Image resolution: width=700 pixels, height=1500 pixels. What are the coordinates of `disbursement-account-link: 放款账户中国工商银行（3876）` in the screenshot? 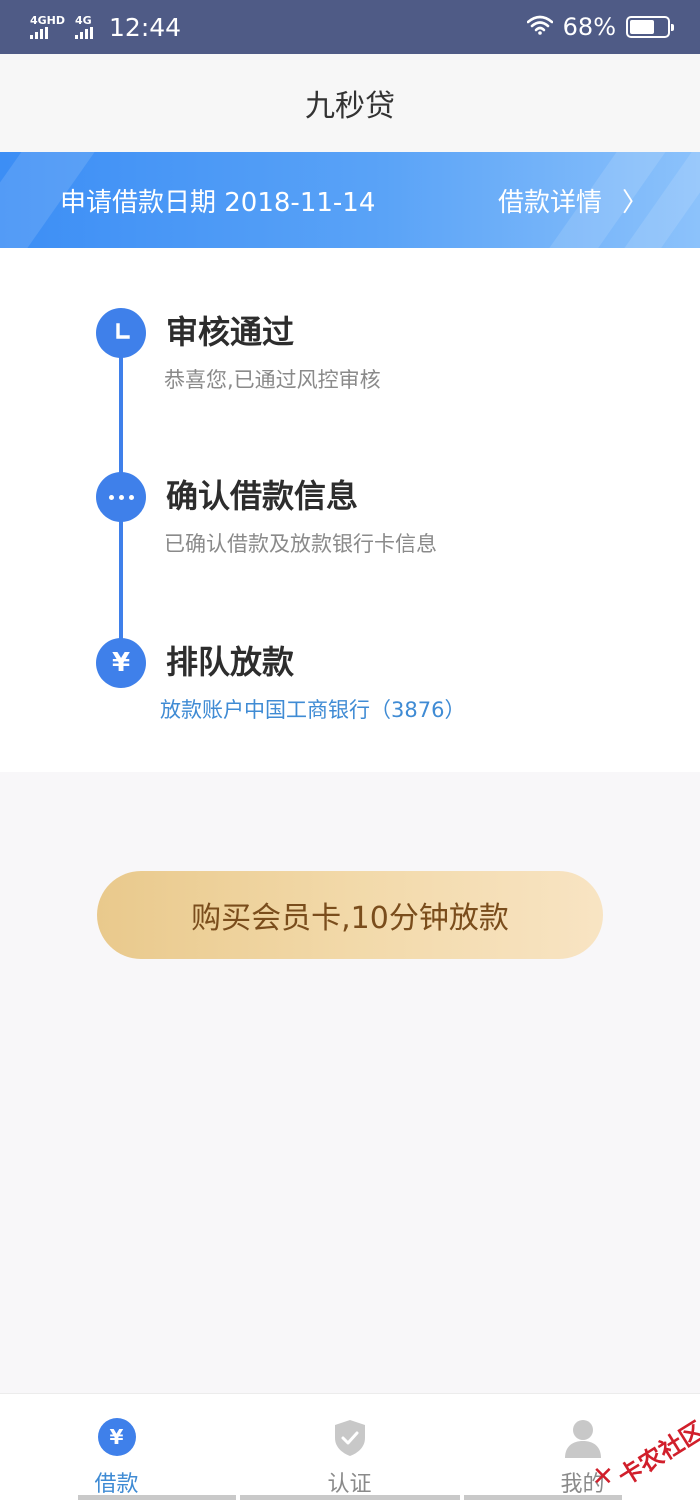 It's located at (312, 709).